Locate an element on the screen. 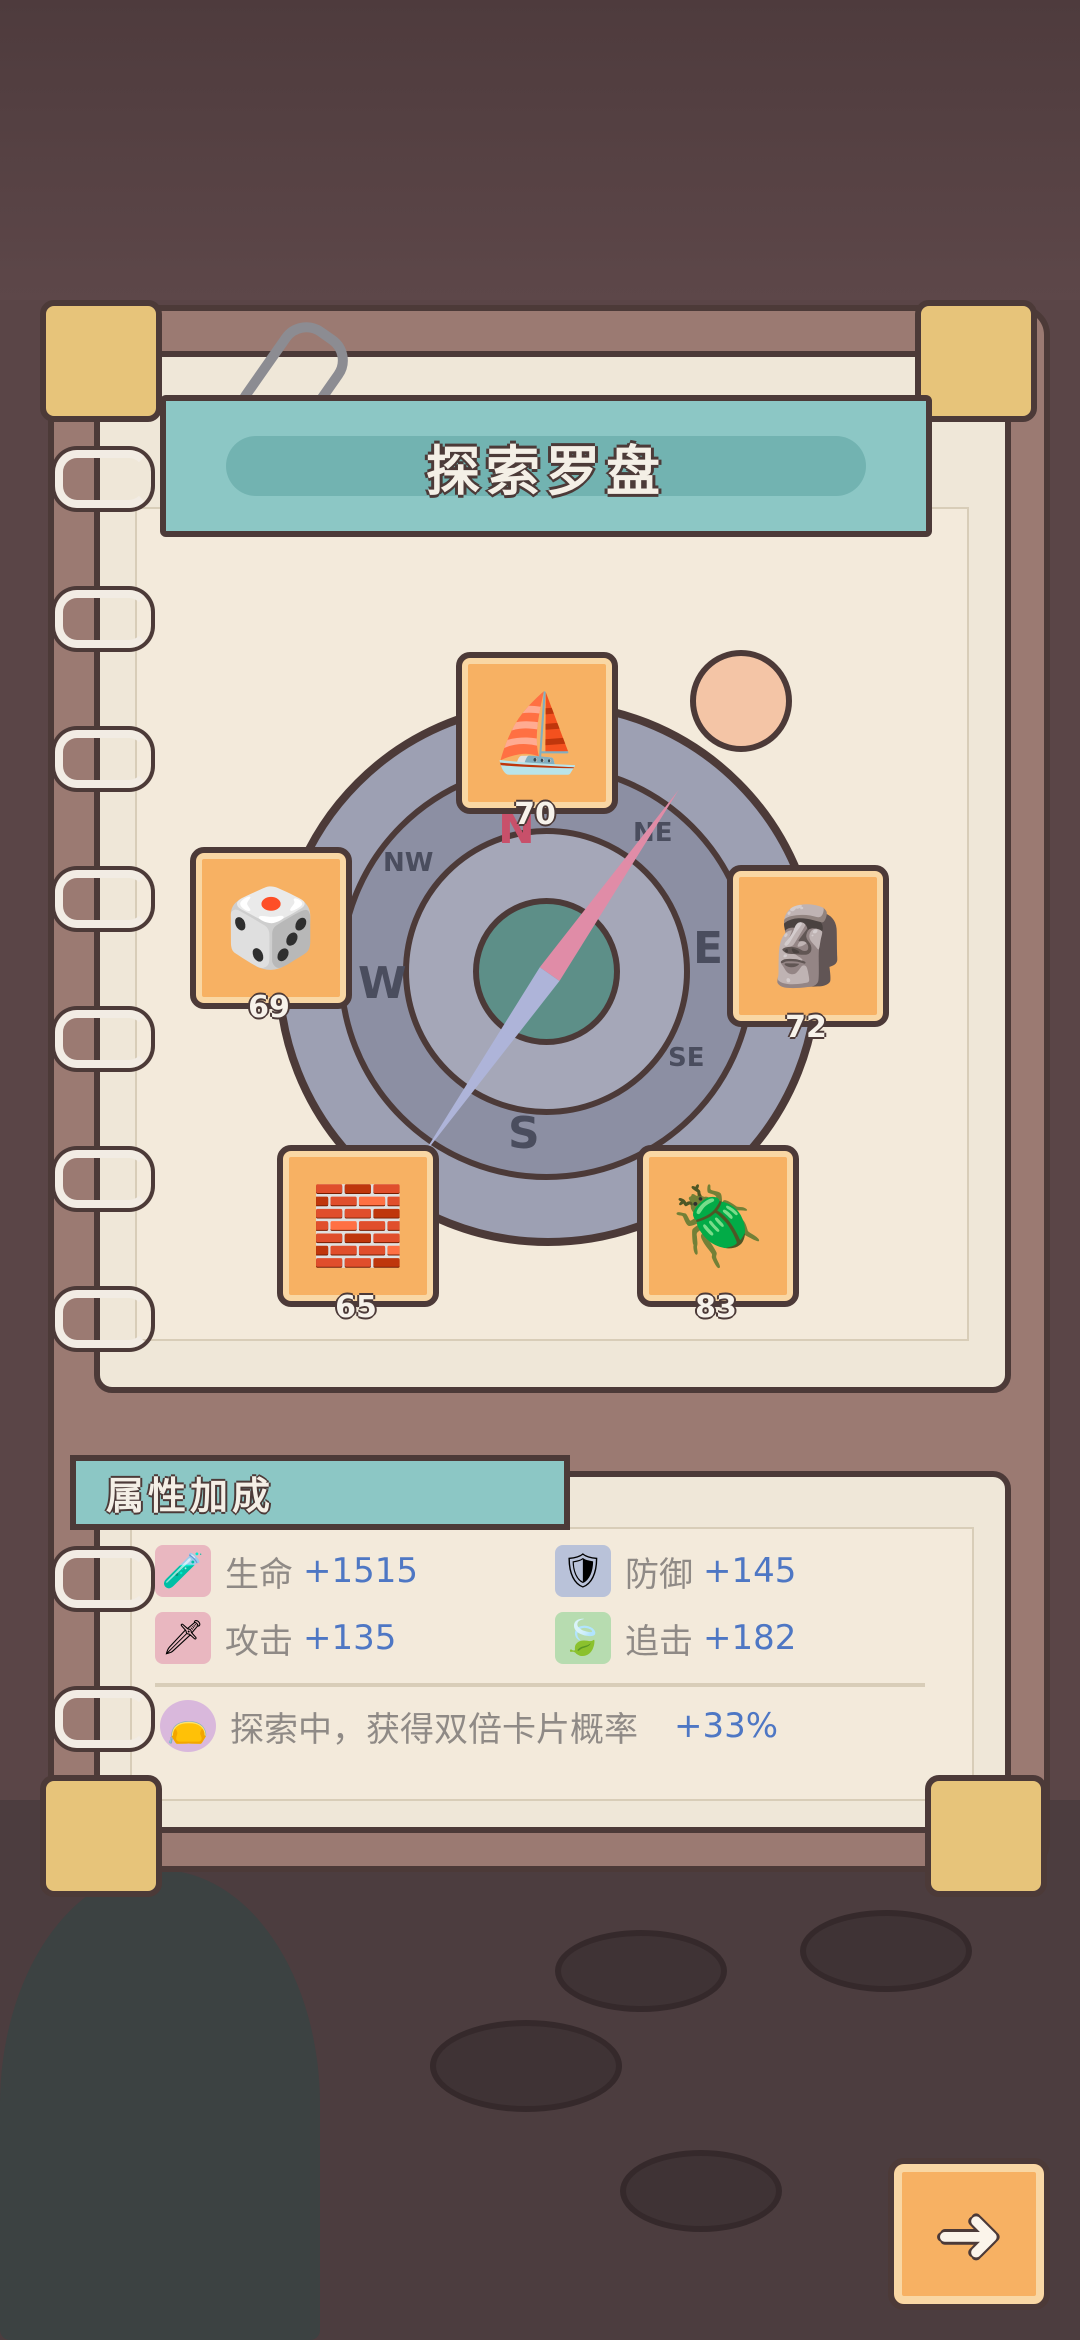  compass-west: W is located at coordinates (382, 983).